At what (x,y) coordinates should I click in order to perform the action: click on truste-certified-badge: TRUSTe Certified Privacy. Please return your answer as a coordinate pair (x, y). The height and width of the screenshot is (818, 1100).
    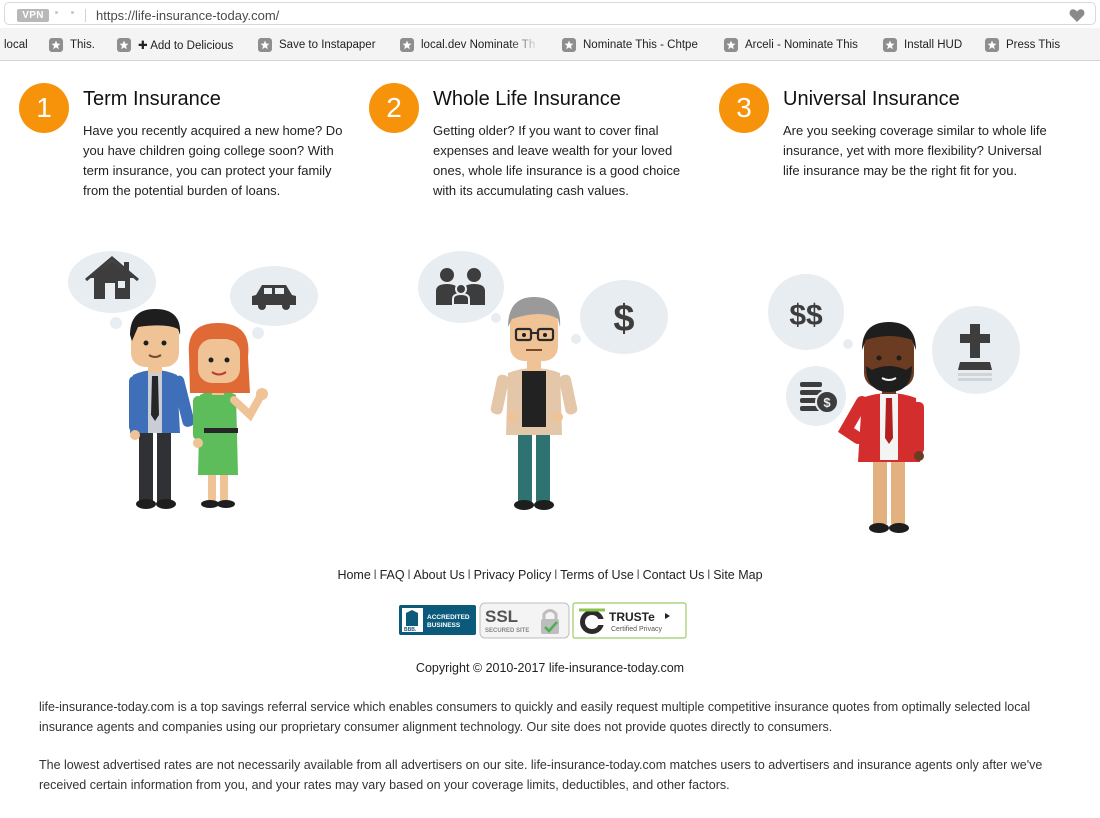
    Looking at the image, I should click on (629, 620).